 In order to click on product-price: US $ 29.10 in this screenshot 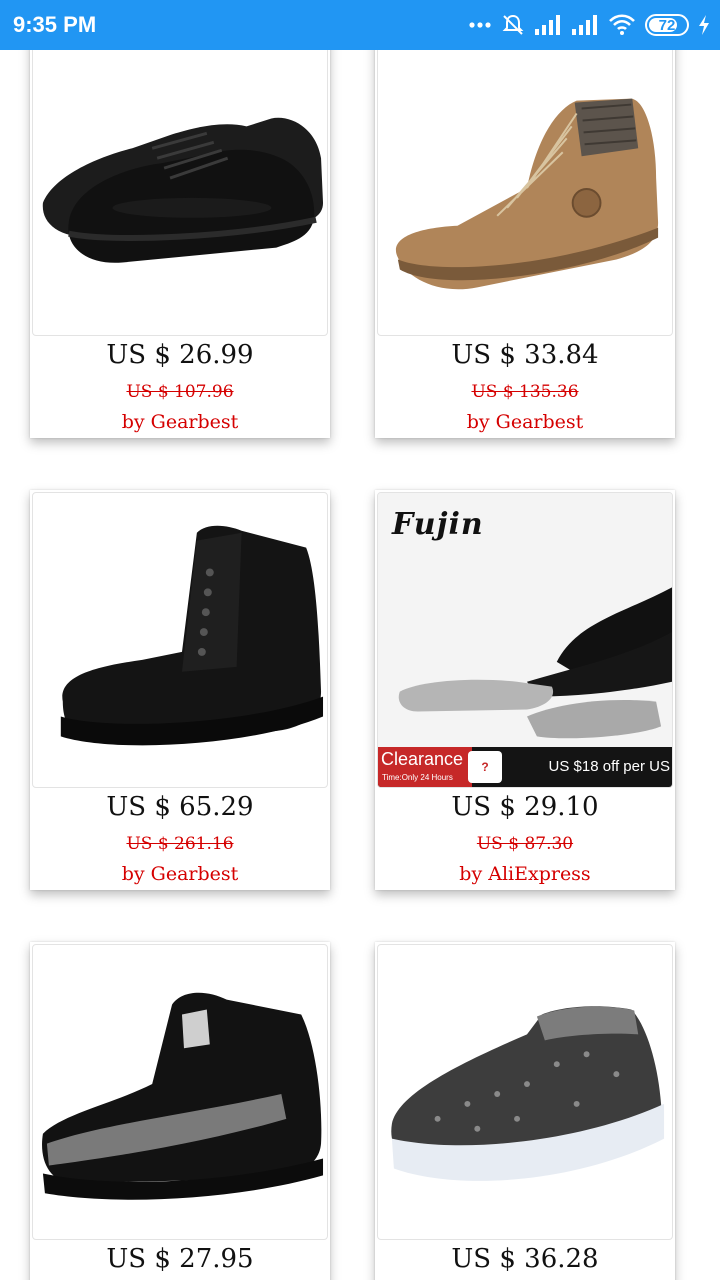, I will do `click(525, 807)`.